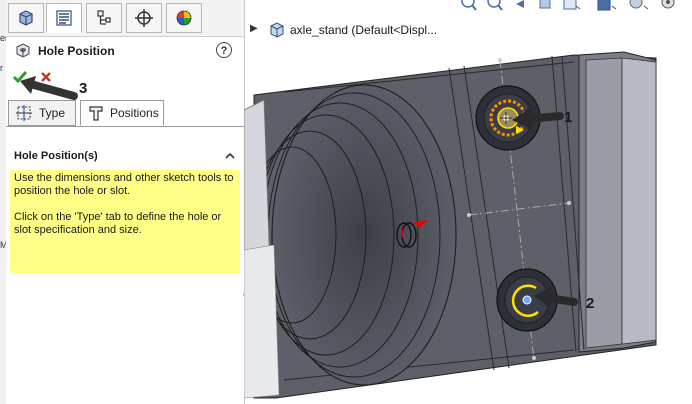 Image resolution: width=692 pixels, height=404 pixels. What do you see at coordinates (1, 68) in the screenshot?
I see `left-edge-text: r` at bounding box center [1, 68].